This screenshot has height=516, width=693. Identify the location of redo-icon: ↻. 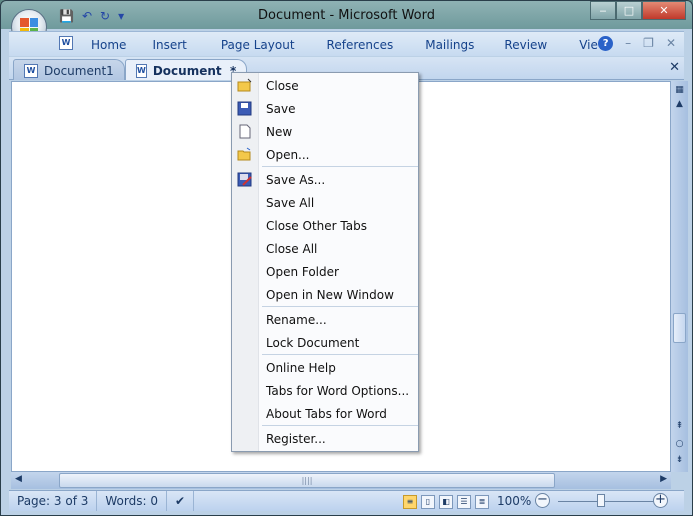
(105, 16).